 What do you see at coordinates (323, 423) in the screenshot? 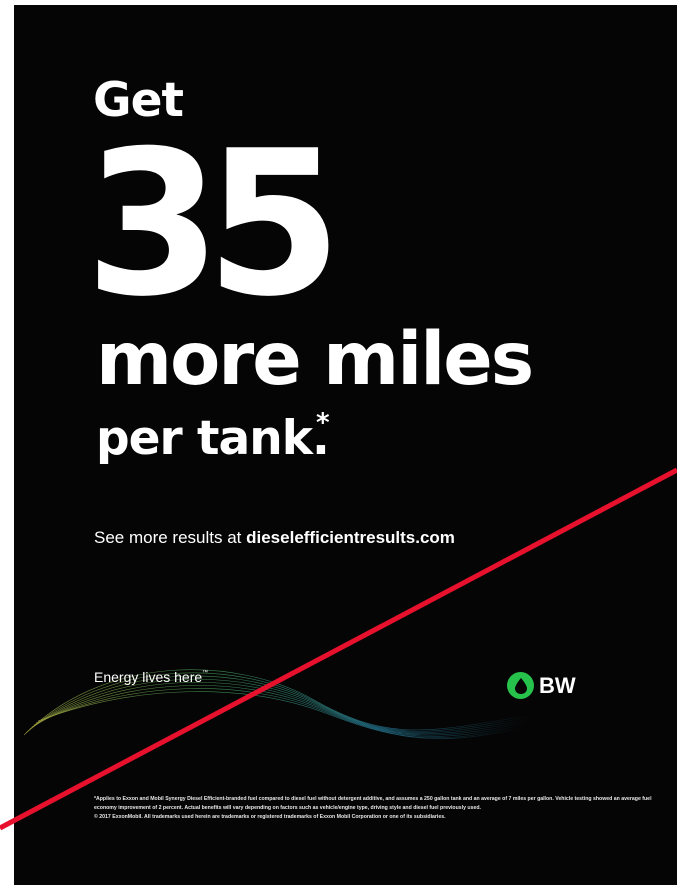
I see `headline-asterisk: *` at bounding box center [323, 423].